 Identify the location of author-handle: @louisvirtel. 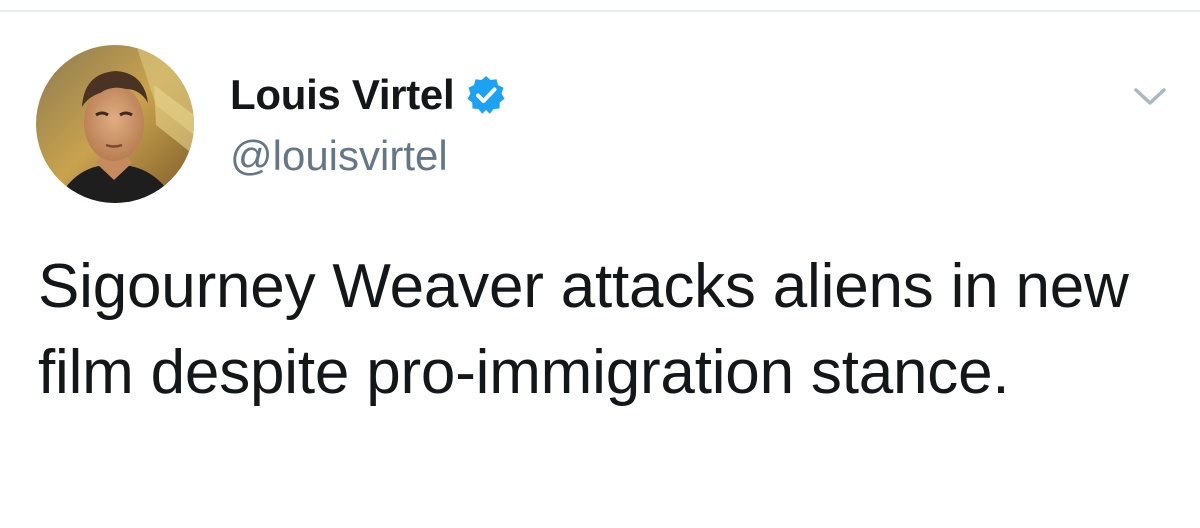
(339, 156).